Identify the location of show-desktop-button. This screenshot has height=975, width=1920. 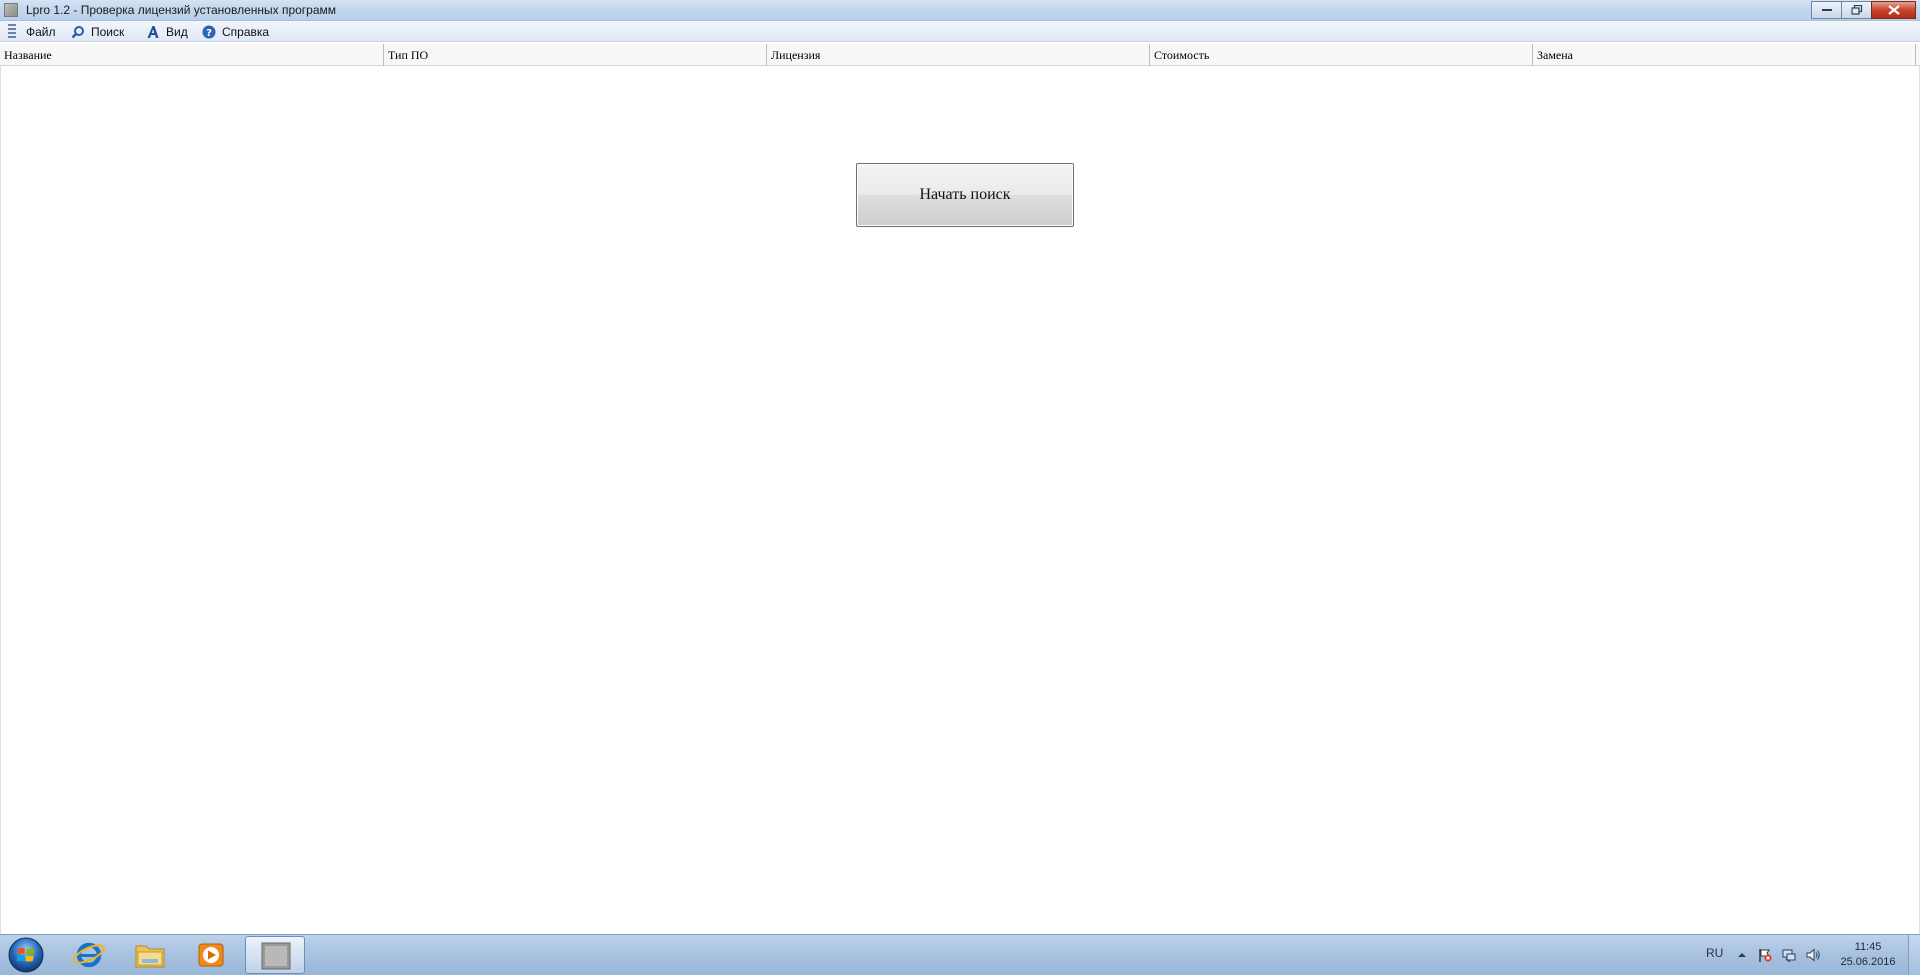
(1914, 955).